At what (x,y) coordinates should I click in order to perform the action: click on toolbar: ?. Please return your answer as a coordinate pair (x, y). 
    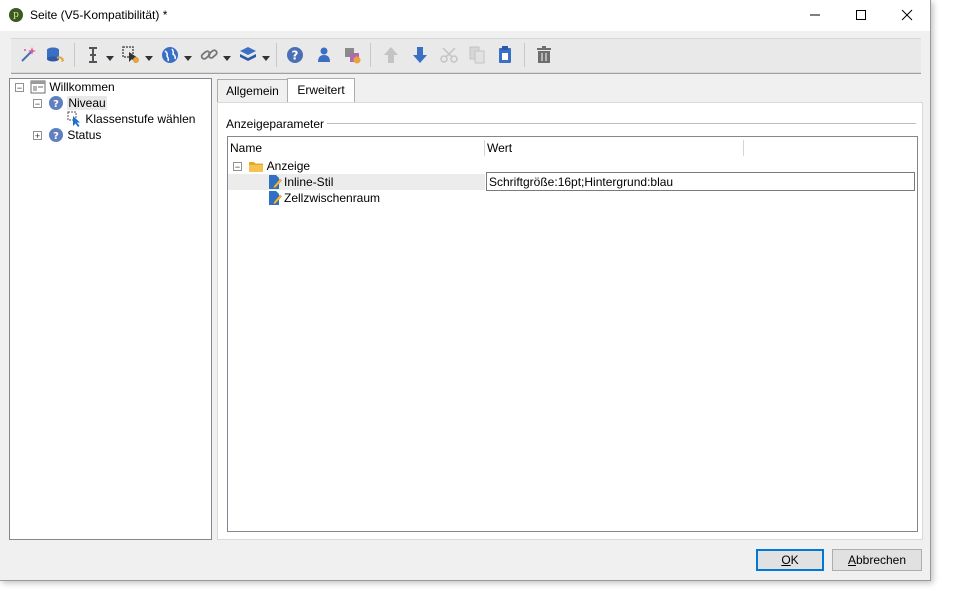
    Looking at the image, I should click on (466, 55).